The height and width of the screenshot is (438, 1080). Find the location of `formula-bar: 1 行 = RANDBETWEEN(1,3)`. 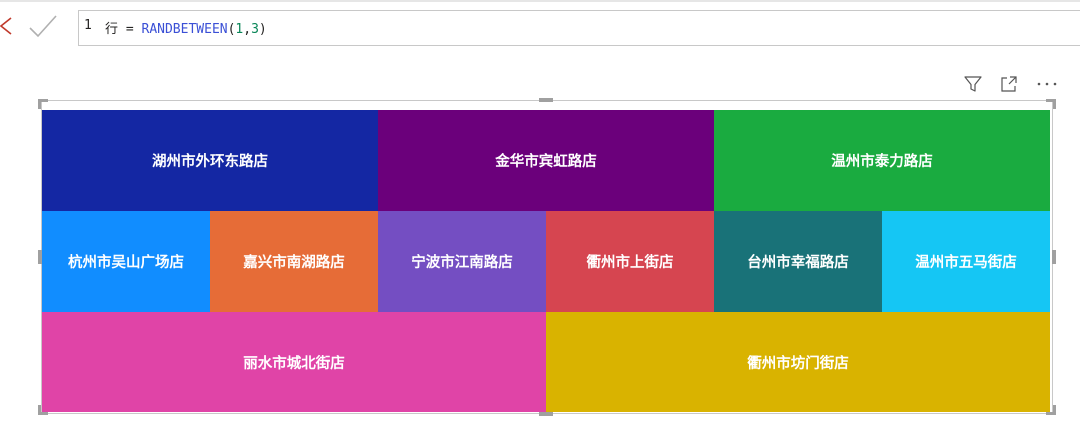

formula-bar: 1 行 = RANDBETWEEN(1,3) is located at coordinates (540, 24).